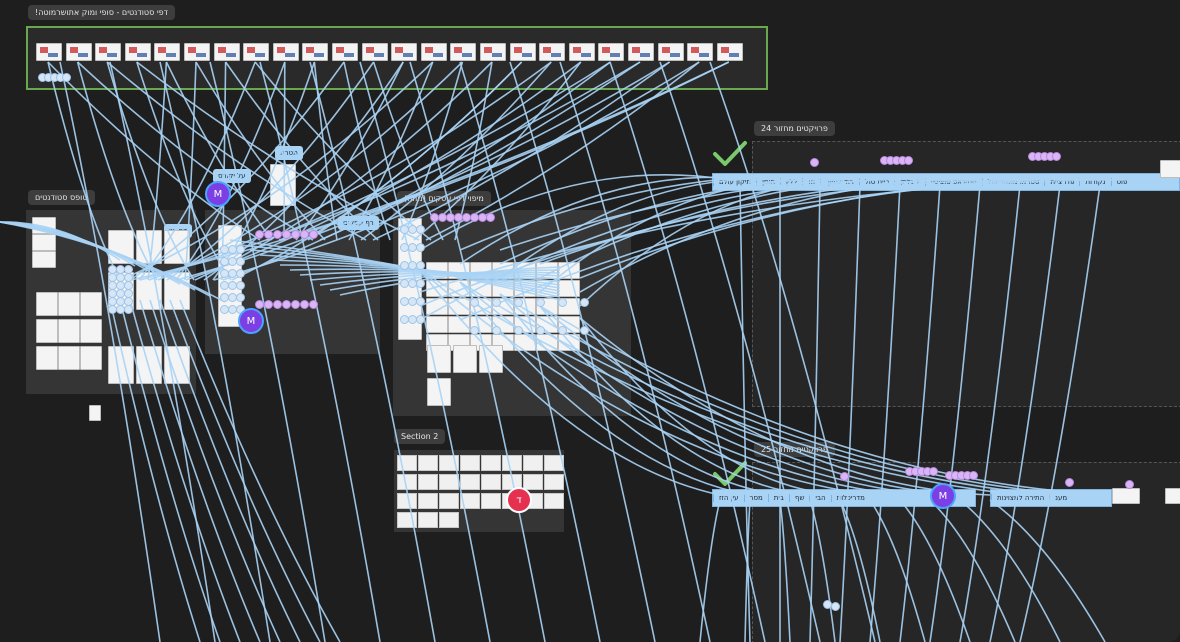 The image size is (1180, 642). Describe the element at coordinates (839, 182) in the screenshot. I see `project-tab: רוד לחיוך` at that location.